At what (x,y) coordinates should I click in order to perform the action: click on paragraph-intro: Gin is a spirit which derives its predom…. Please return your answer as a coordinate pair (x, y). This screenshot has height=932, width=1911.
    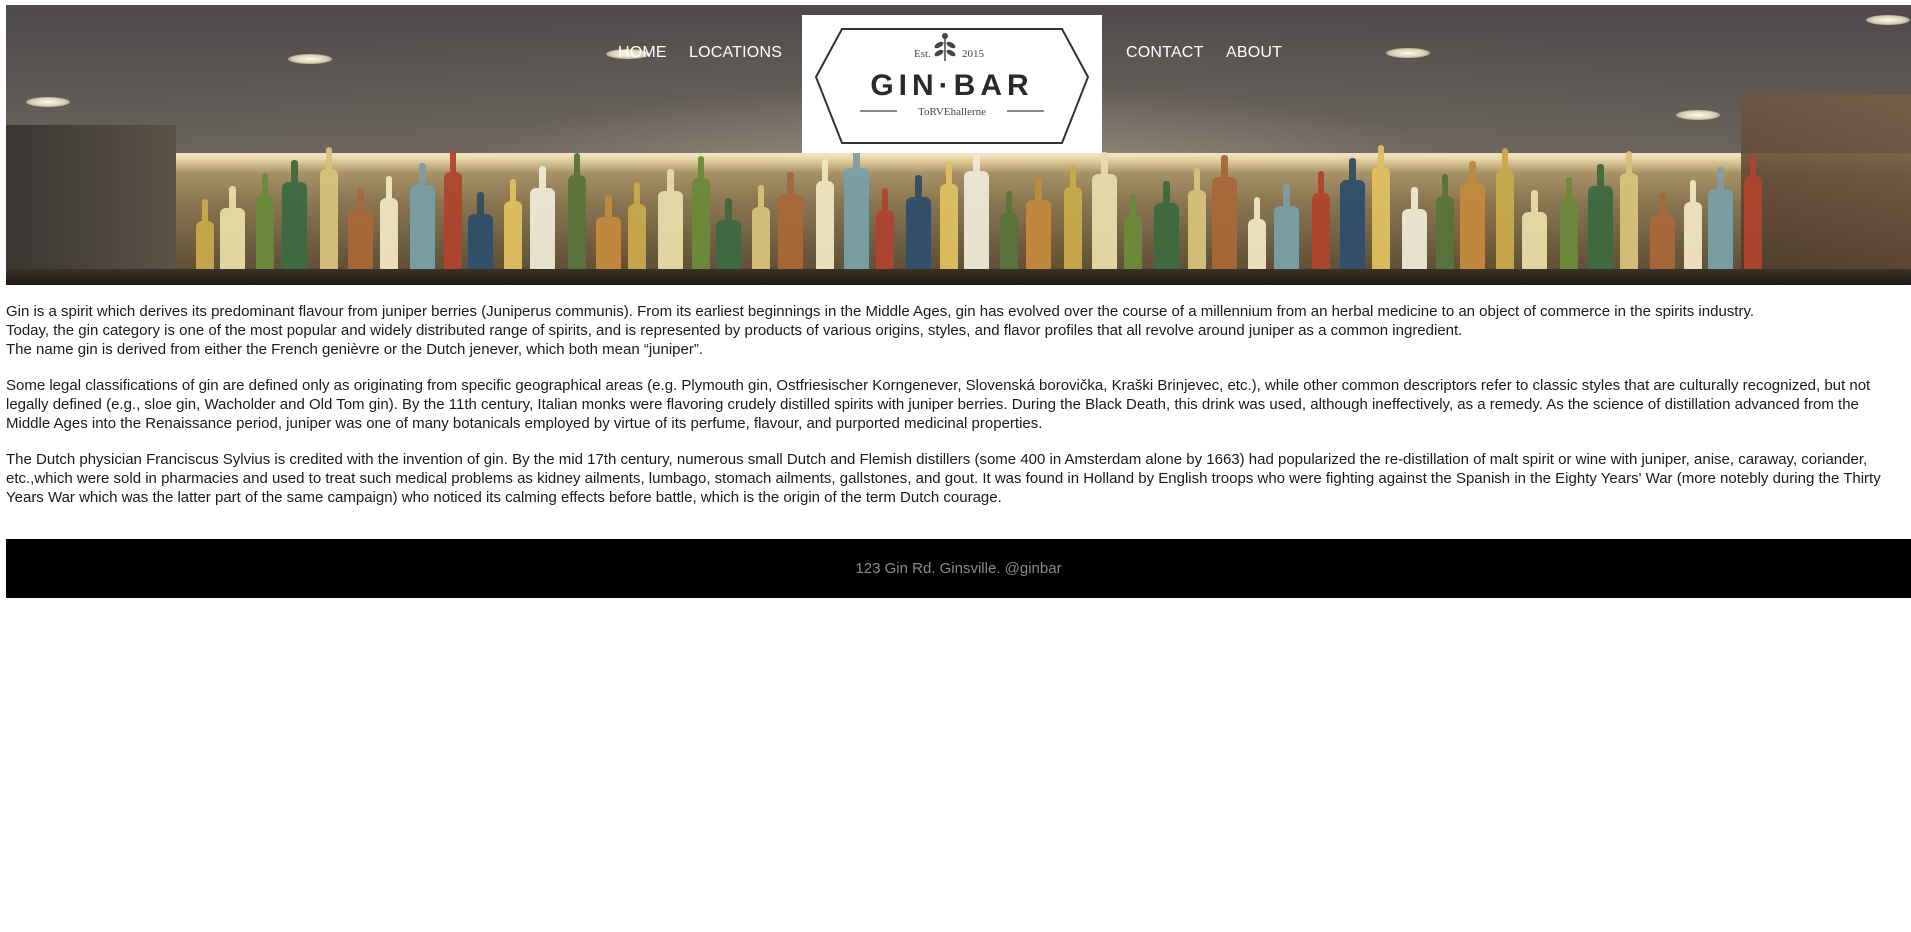
    Looking at the image, I should click on (956, 330).